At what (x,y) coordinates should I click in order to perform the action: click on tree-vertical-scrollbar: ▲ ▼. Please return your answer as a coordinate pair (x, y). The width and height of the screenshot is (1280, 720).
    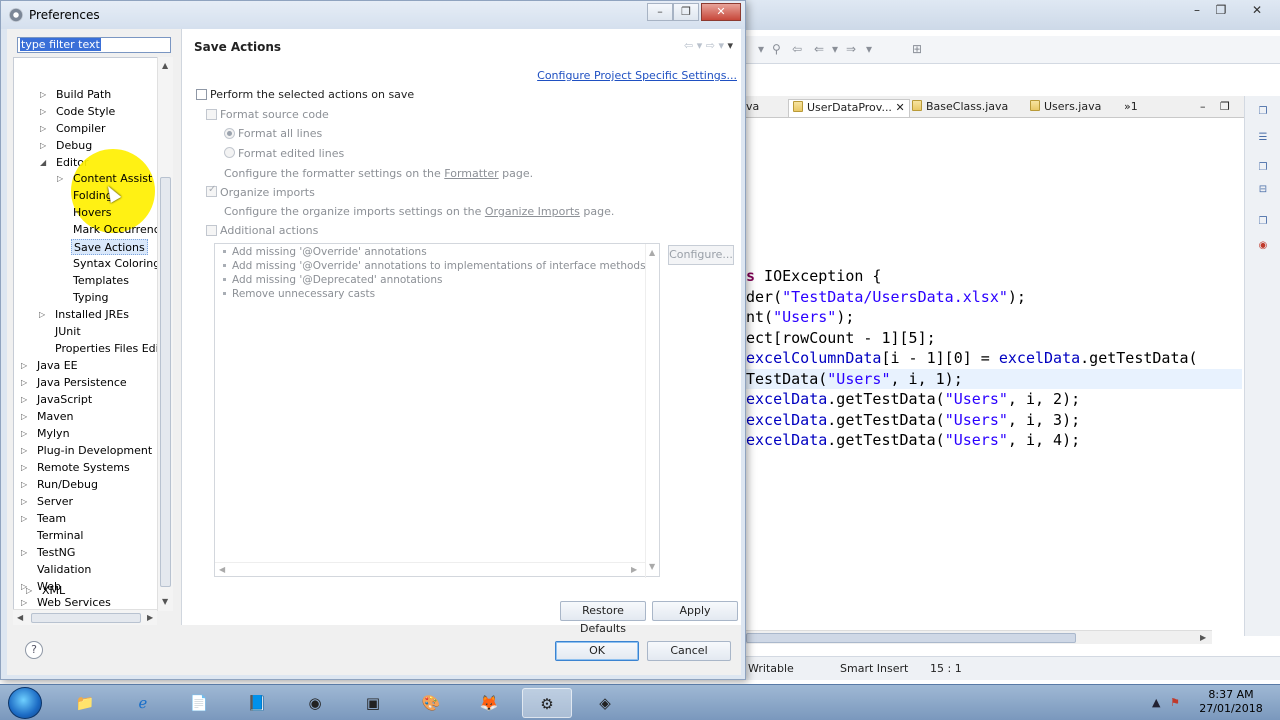
    Looking at the image, I should click on (165, 334).